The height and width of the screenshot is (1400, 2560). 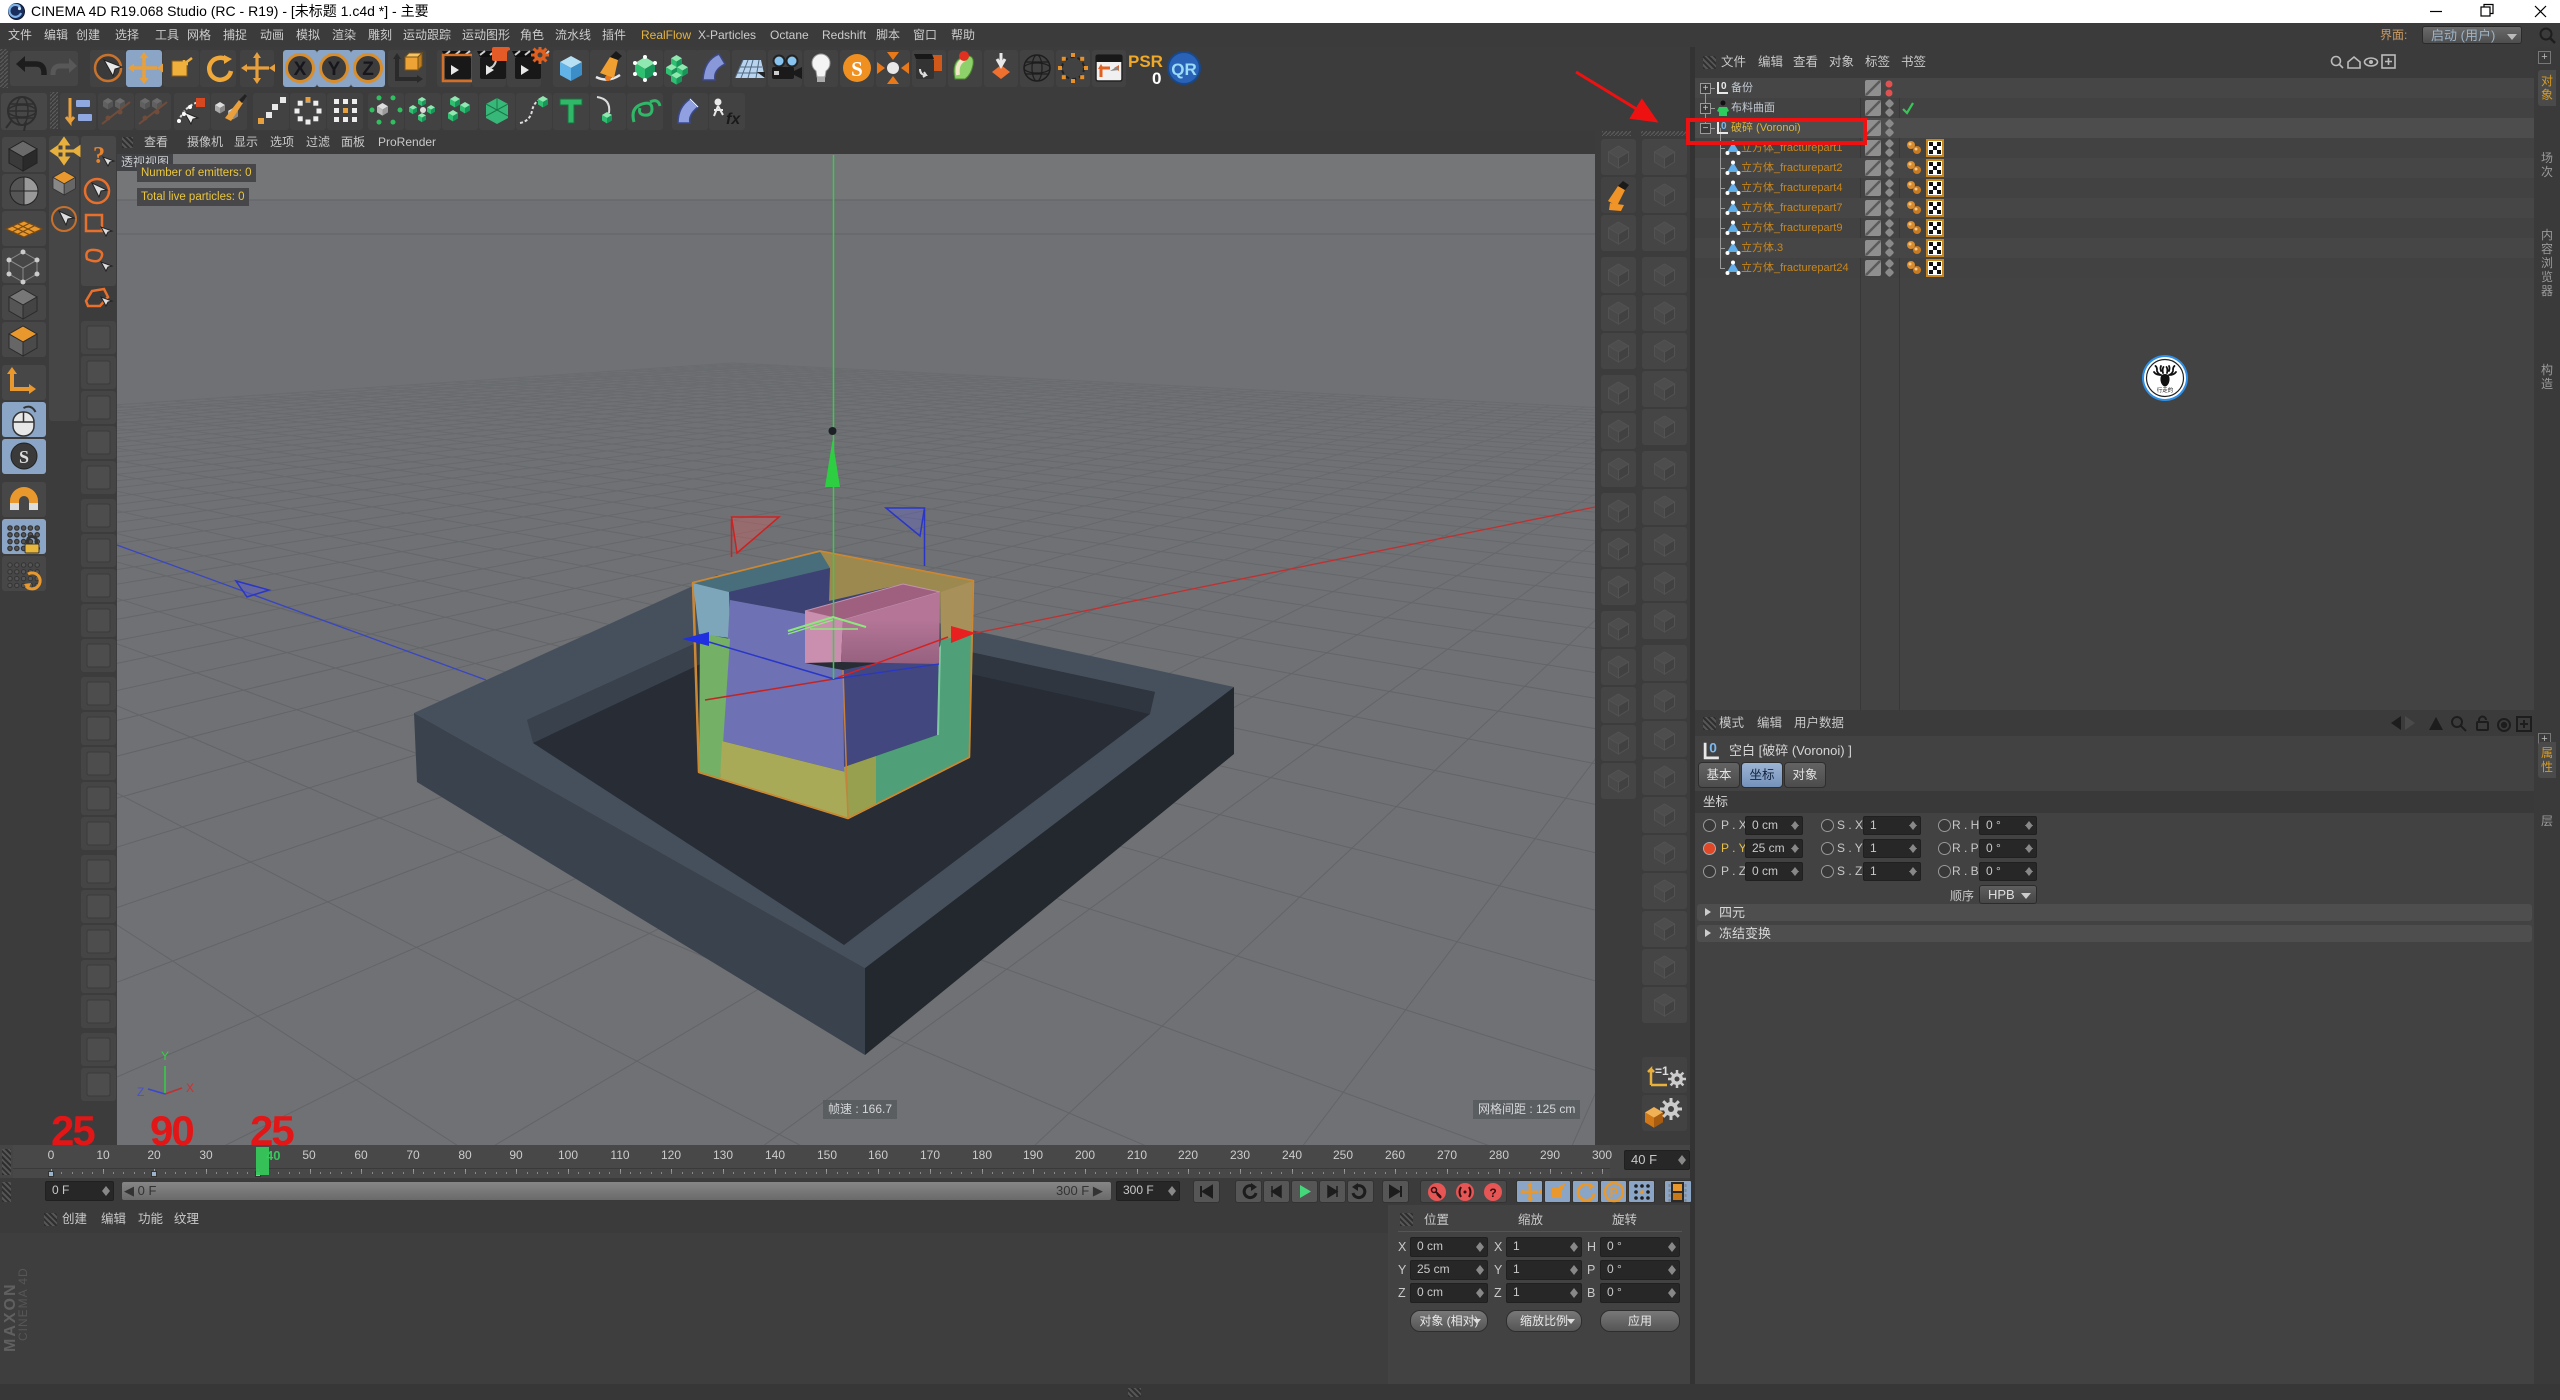 I want to click on svg-text: QR, so click(x=1184, y=69).